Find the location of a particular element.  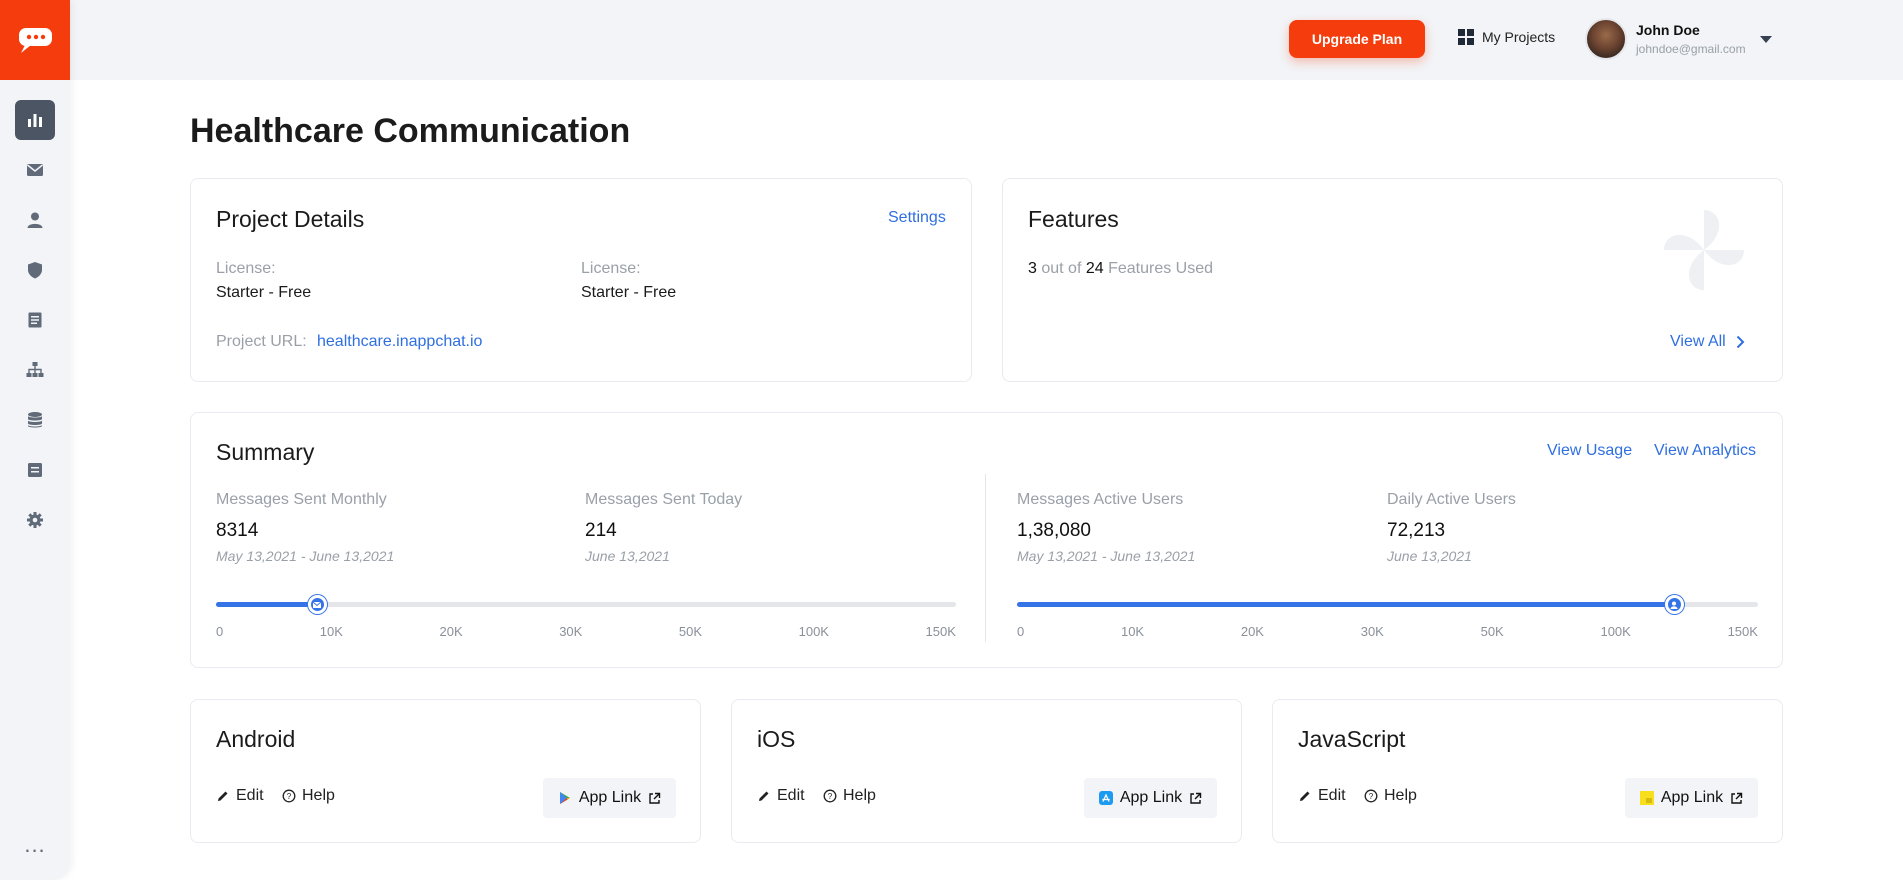

users-slider-fill is located at coordinates (1346, 604).